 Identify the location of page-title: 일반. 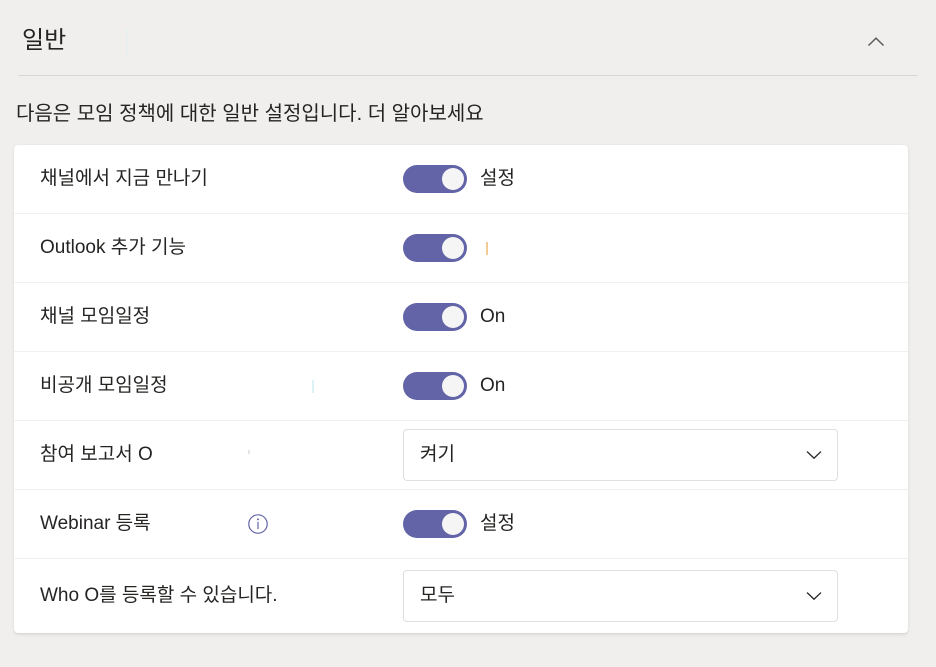
(44, 40).